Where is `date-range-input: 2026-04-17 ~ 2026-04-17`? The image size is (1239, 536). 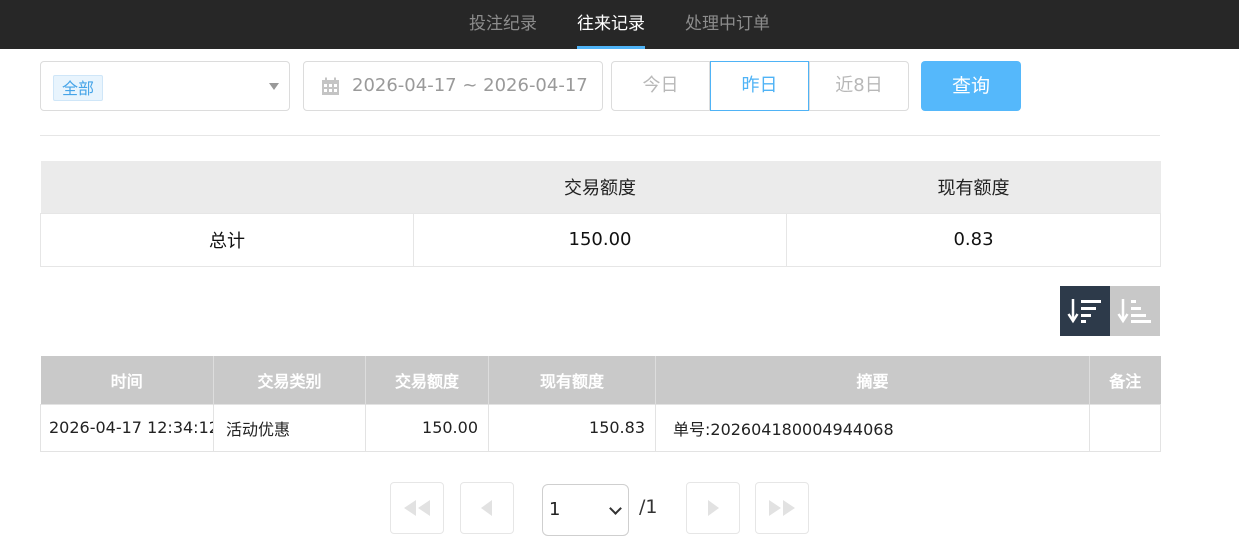 date-range-input: 2026-04-17 ~ 2026-04-17 is located at coordinates (453, 86).